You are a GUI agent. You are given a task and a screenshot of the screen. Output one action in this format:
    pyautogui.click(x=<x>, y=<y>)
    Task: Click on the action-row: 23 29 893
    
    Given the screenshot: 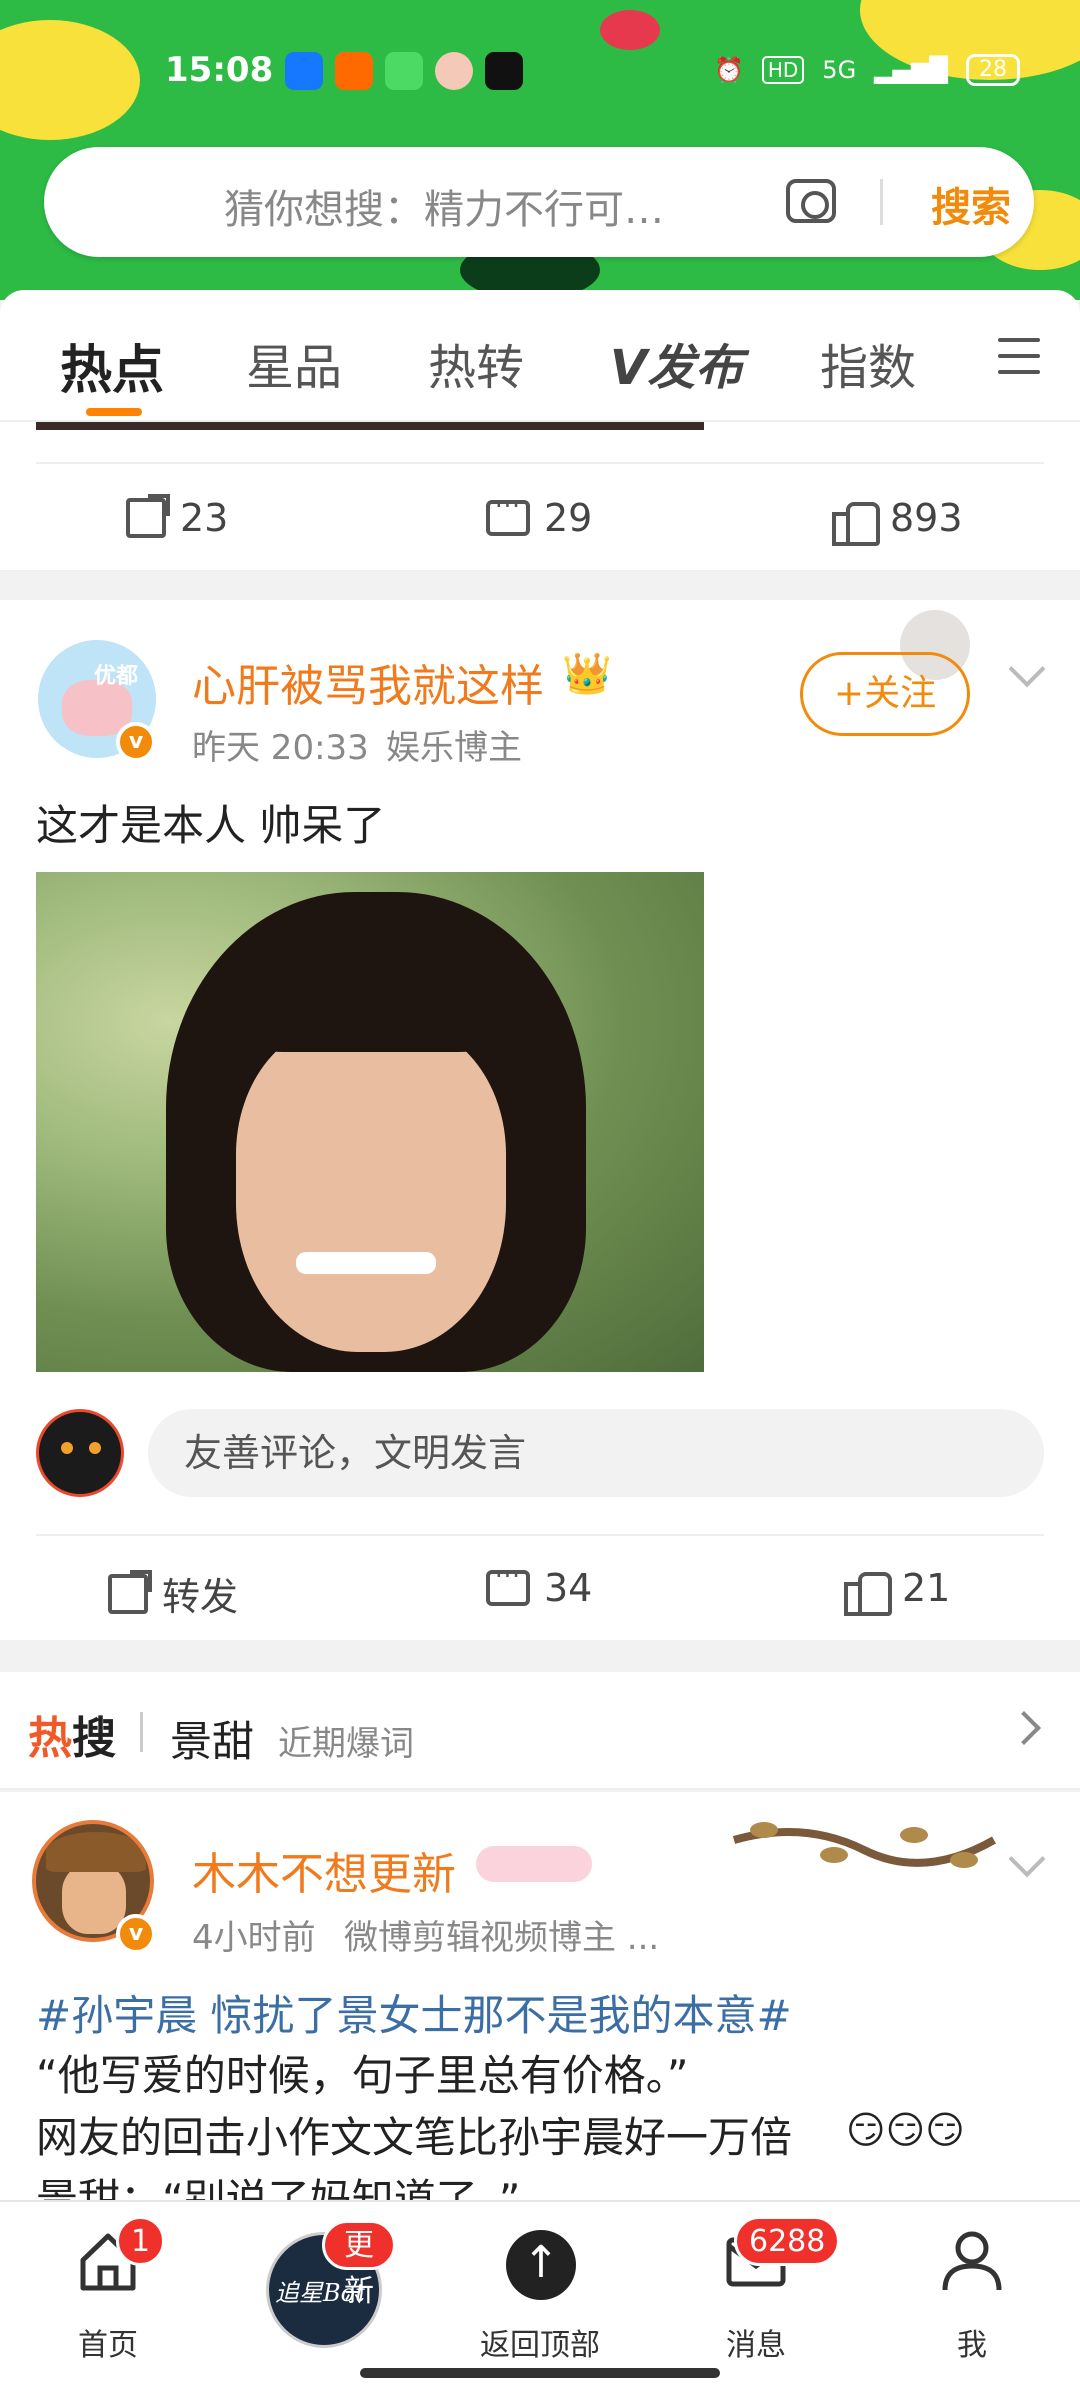 What is the action you would take?
    pyautogui.click(x=540, y=521)
    